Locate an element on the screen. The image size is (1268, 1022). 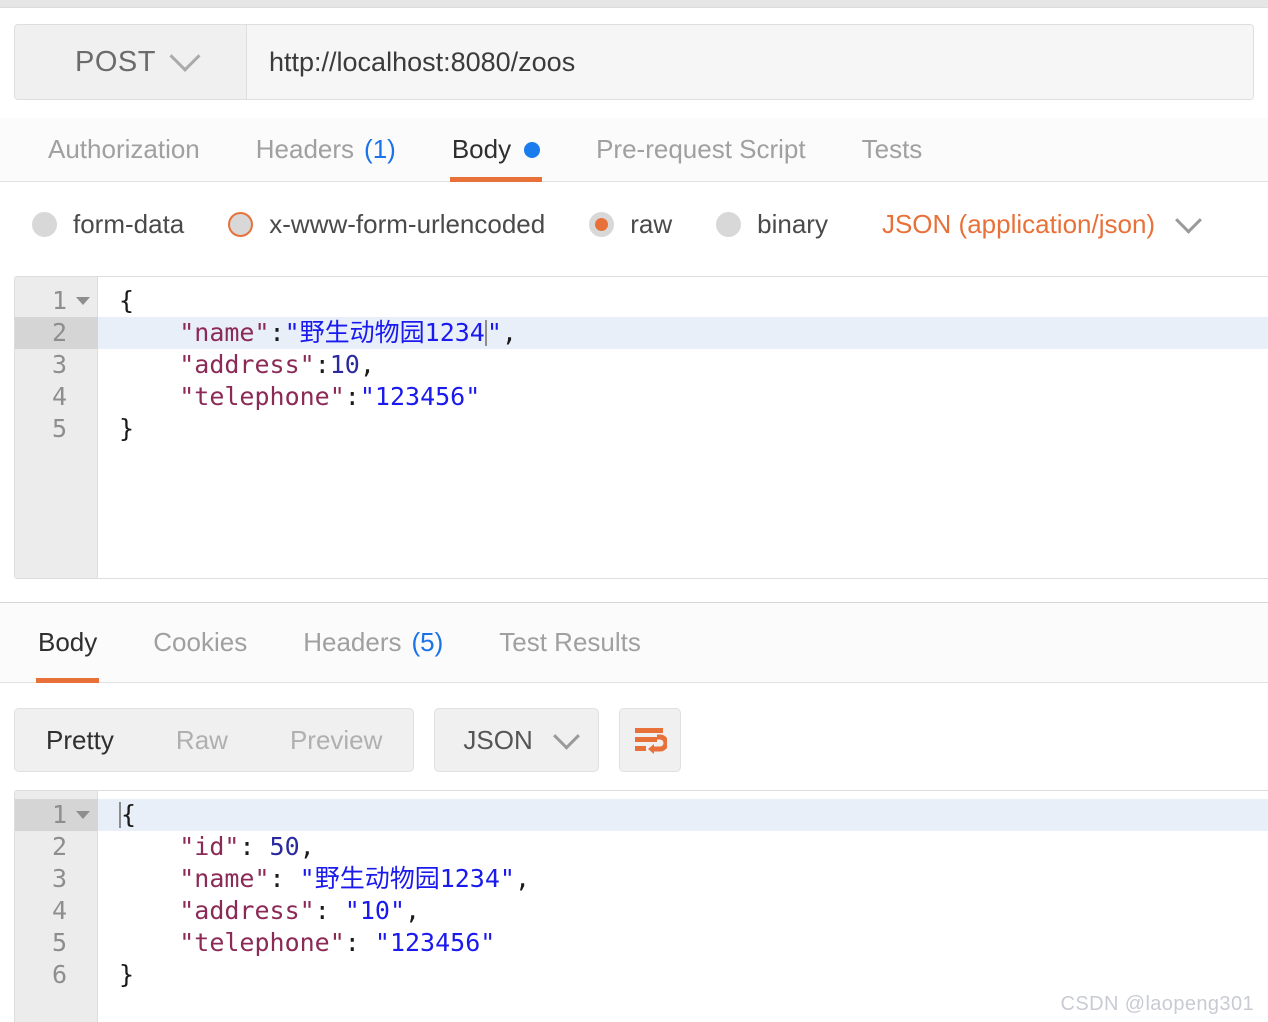
response-line-number: 6 is located at coordinates (59, 974).